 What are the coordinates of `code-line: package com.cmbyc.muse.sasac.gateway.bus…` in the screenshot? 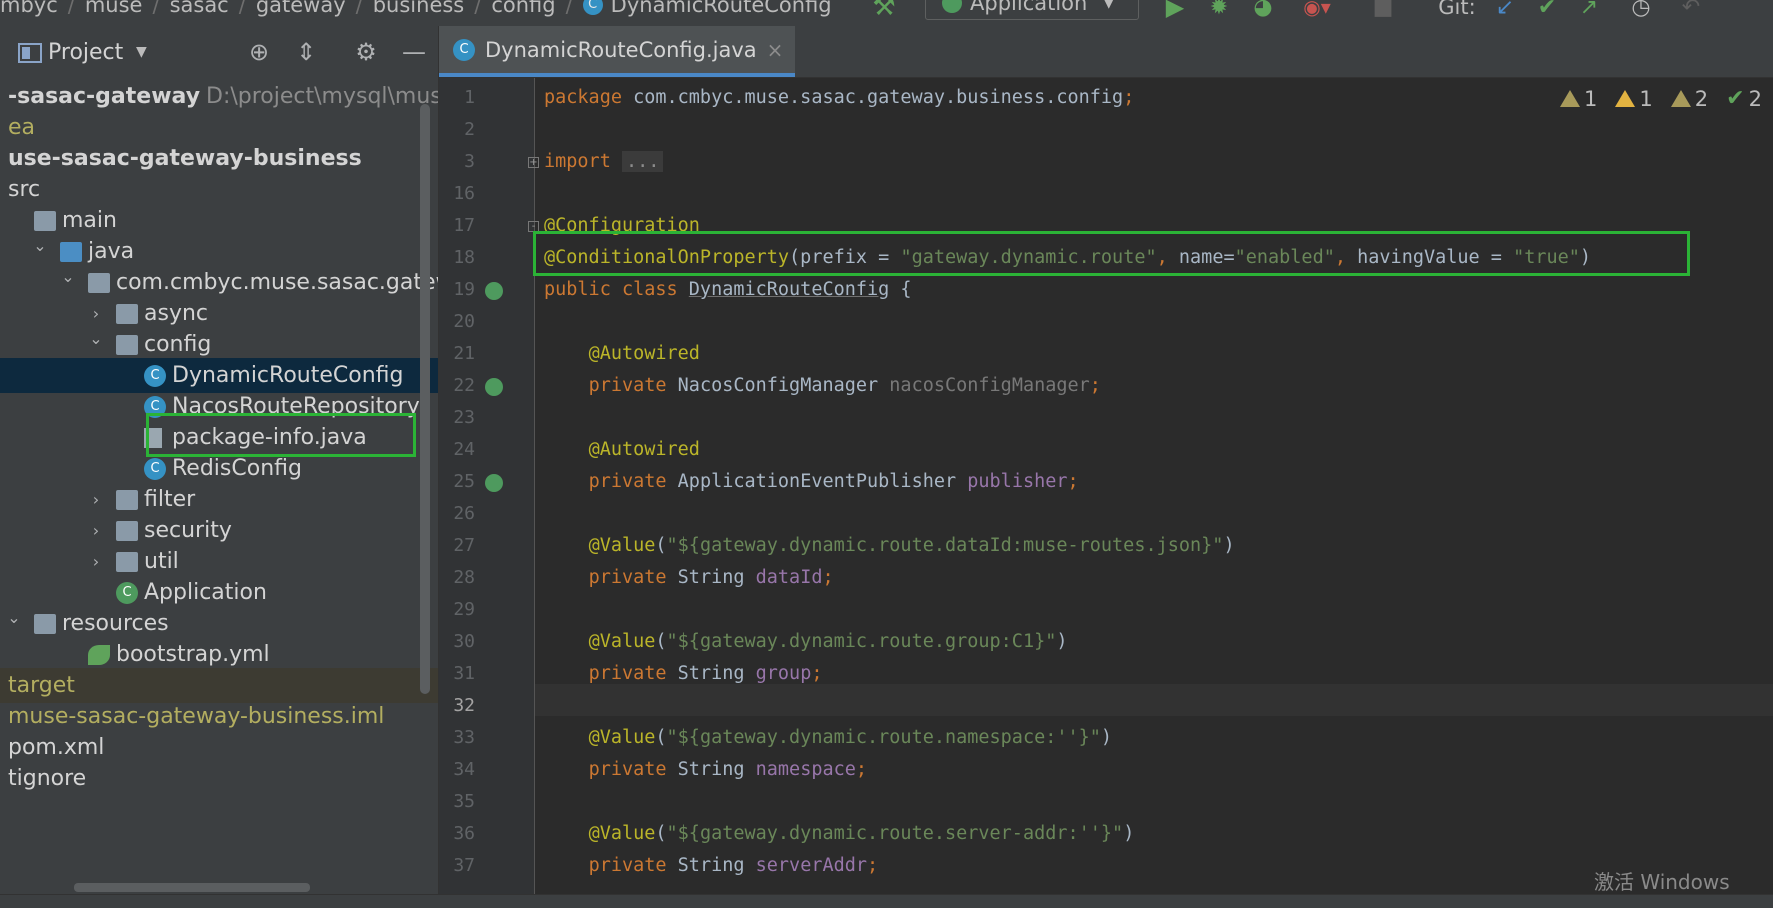 It's located at (839, 98).